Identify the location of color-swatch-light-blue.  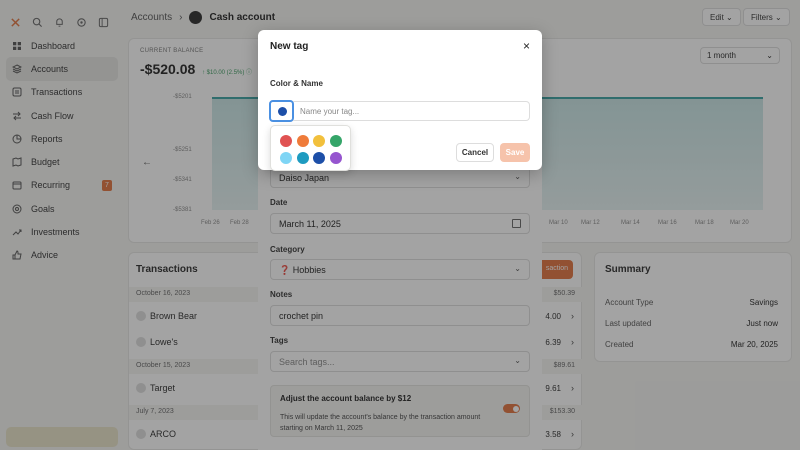
(286, 158).